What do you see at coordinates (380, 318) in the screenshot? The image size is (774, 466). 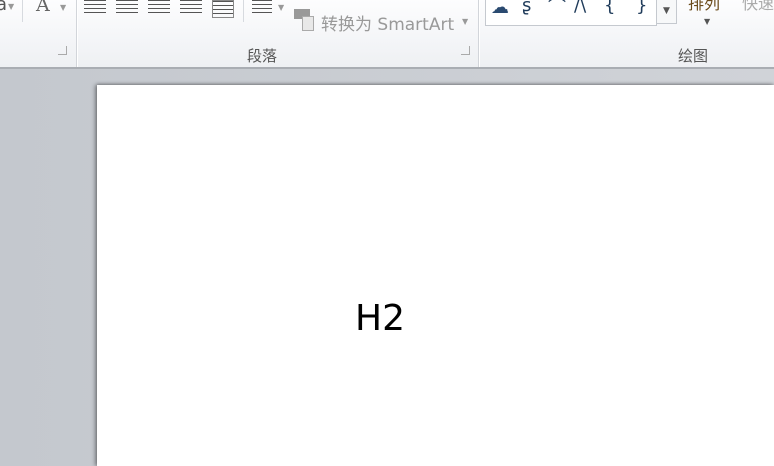 I see `slide-text-box: H2` at bounding box center [380, 318].